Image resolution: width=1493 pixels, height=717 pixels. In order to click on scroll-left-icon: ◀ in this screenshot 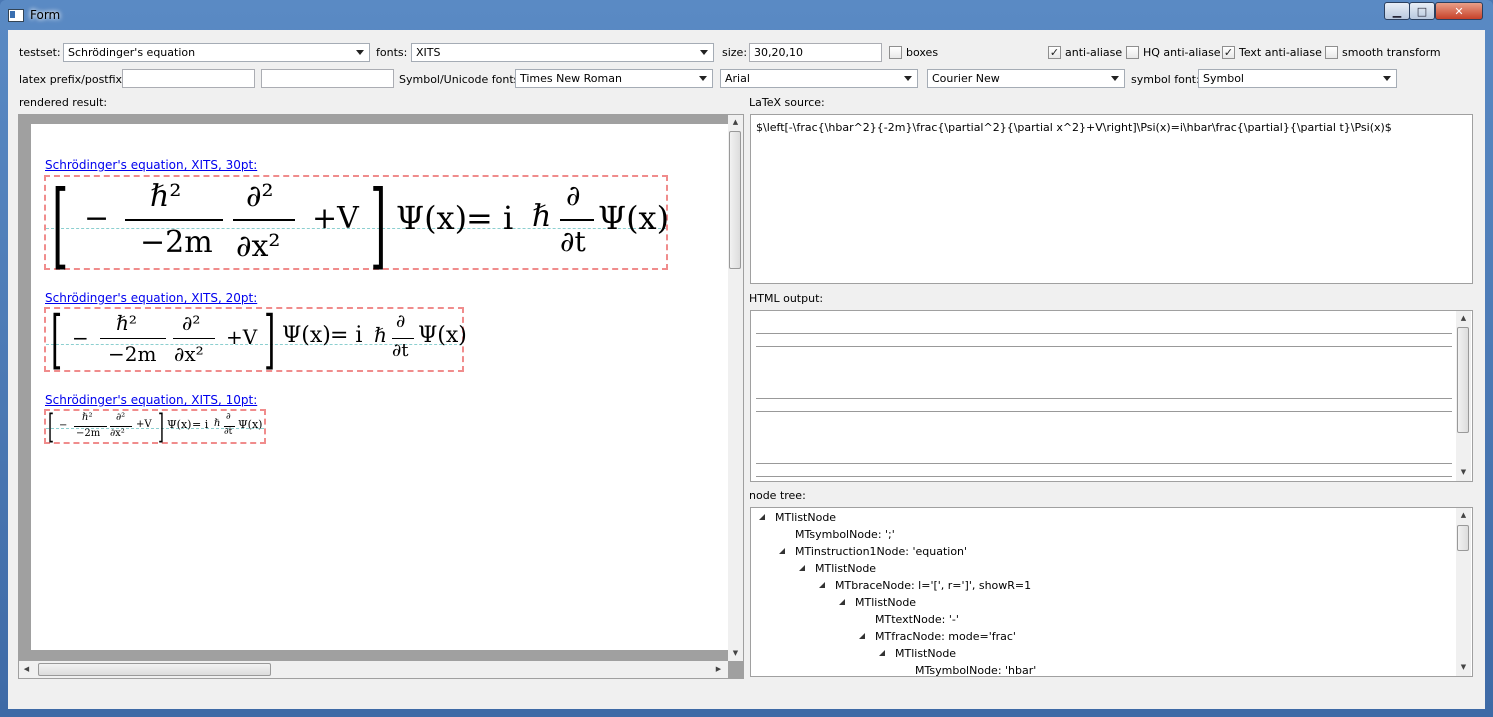, I will do `click(26, 669)`.